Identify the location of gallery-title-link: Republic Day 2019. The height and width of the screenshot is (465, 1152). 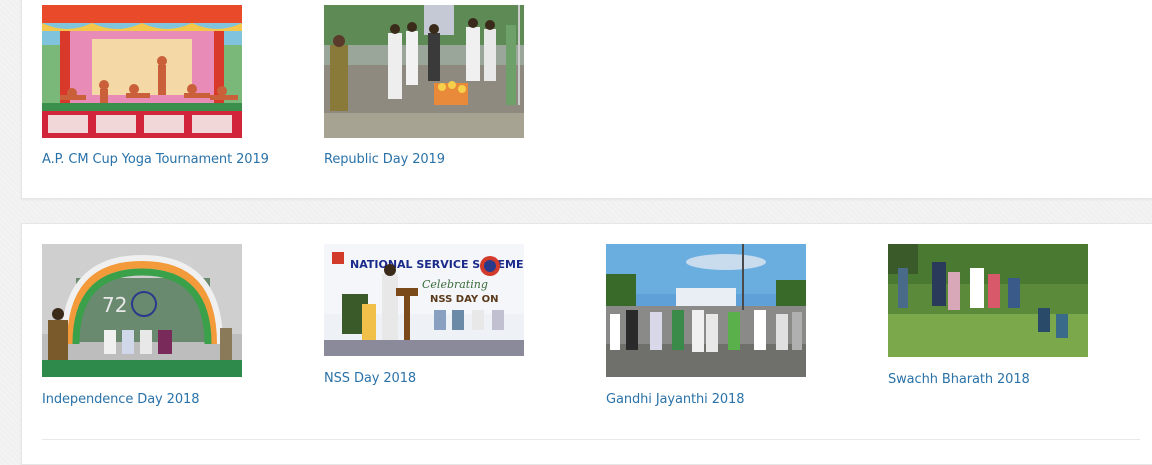
(384, 159).